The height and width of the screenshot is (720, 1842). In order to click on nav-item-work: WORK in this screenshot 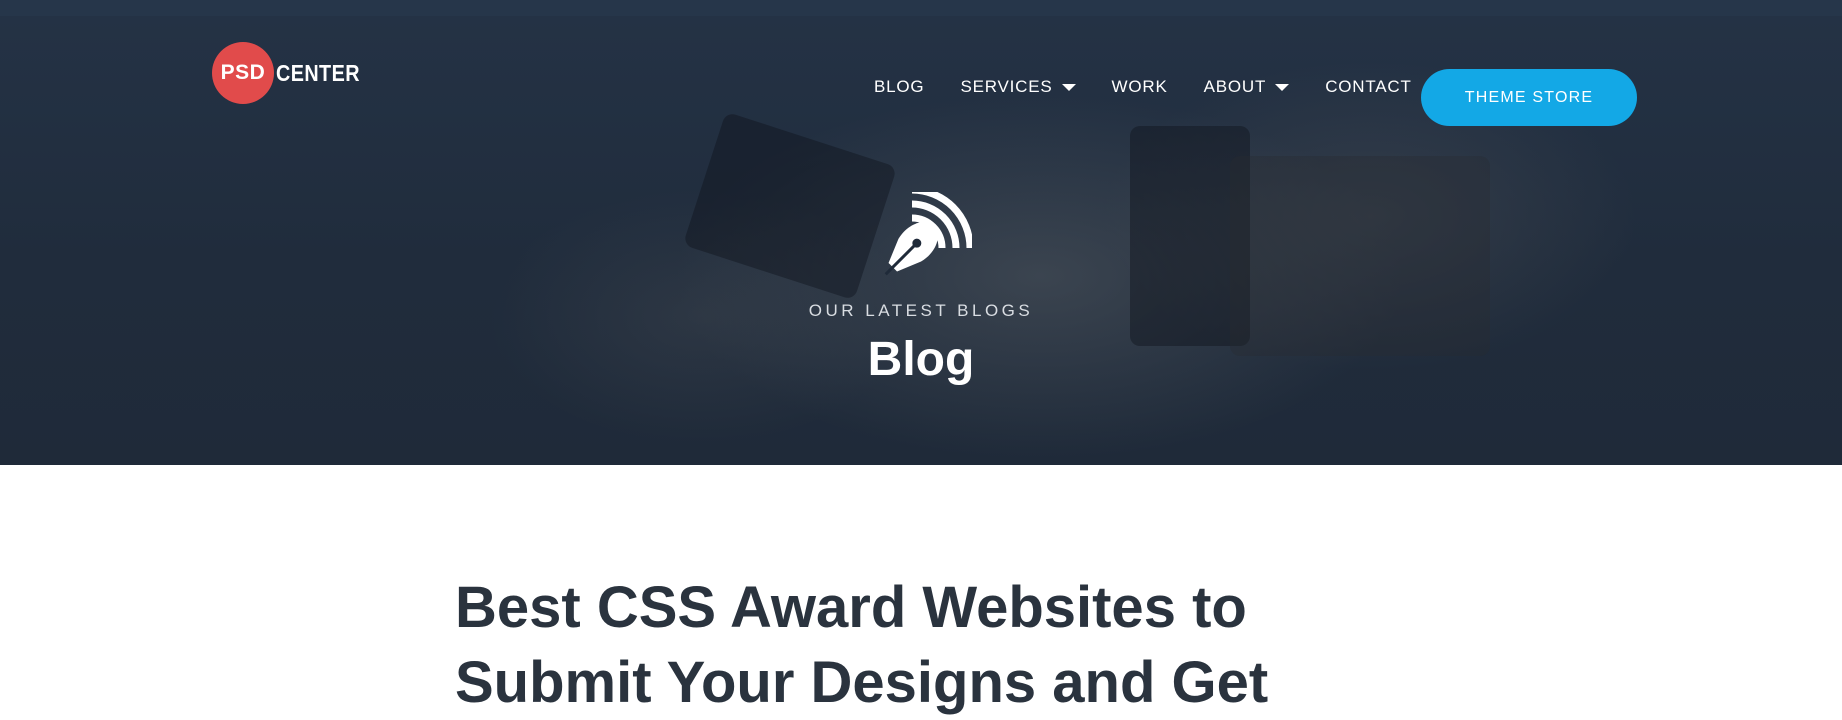, I will do `click(1140, 87)`.